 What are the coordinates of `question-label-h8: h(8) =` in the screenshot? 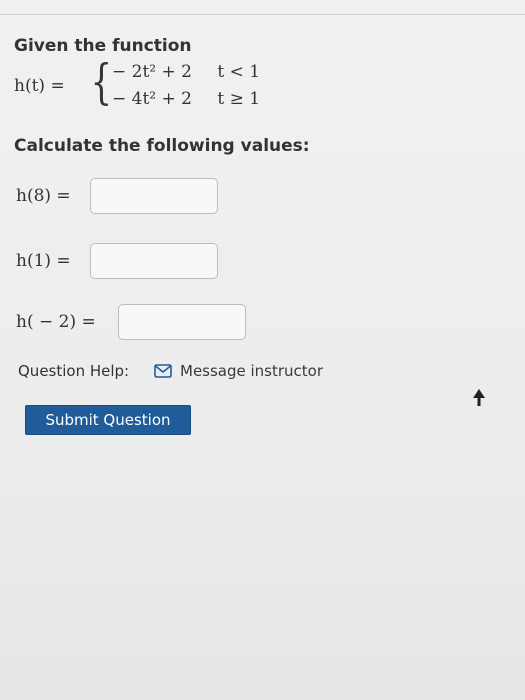 It's located at (43, 196).